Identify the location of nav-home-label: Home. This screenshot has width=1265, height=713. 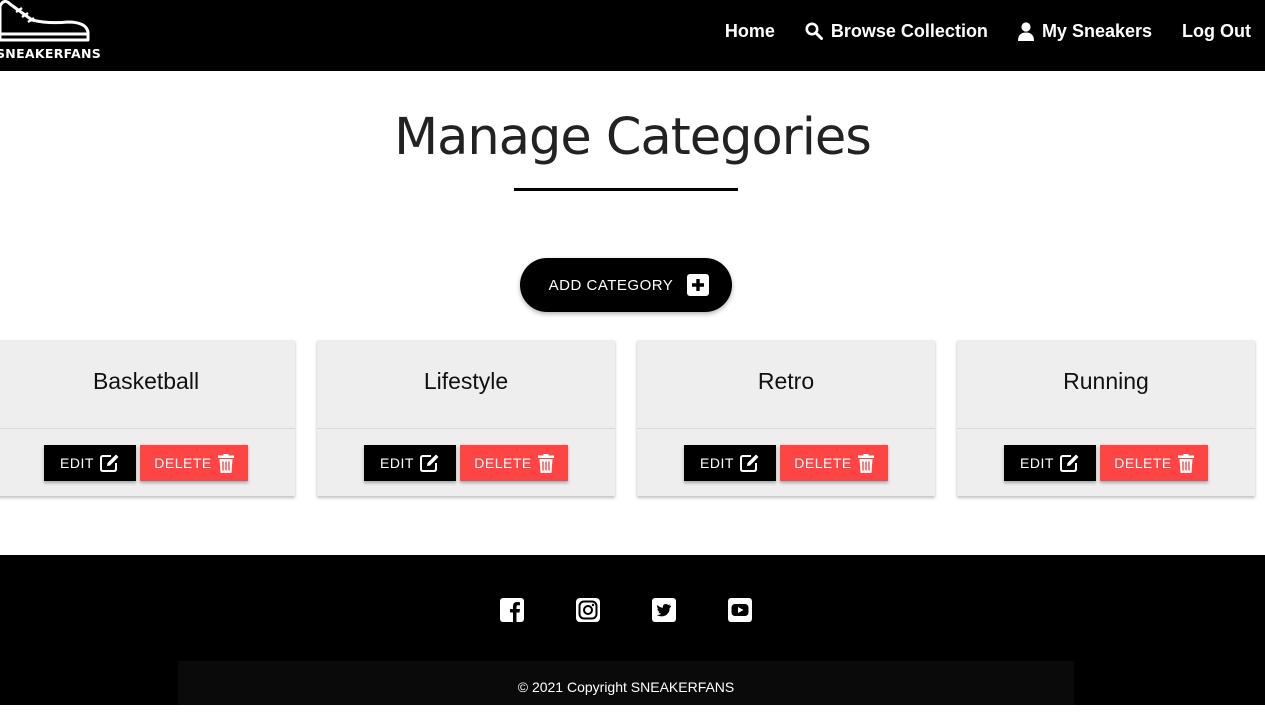
(749, 30).